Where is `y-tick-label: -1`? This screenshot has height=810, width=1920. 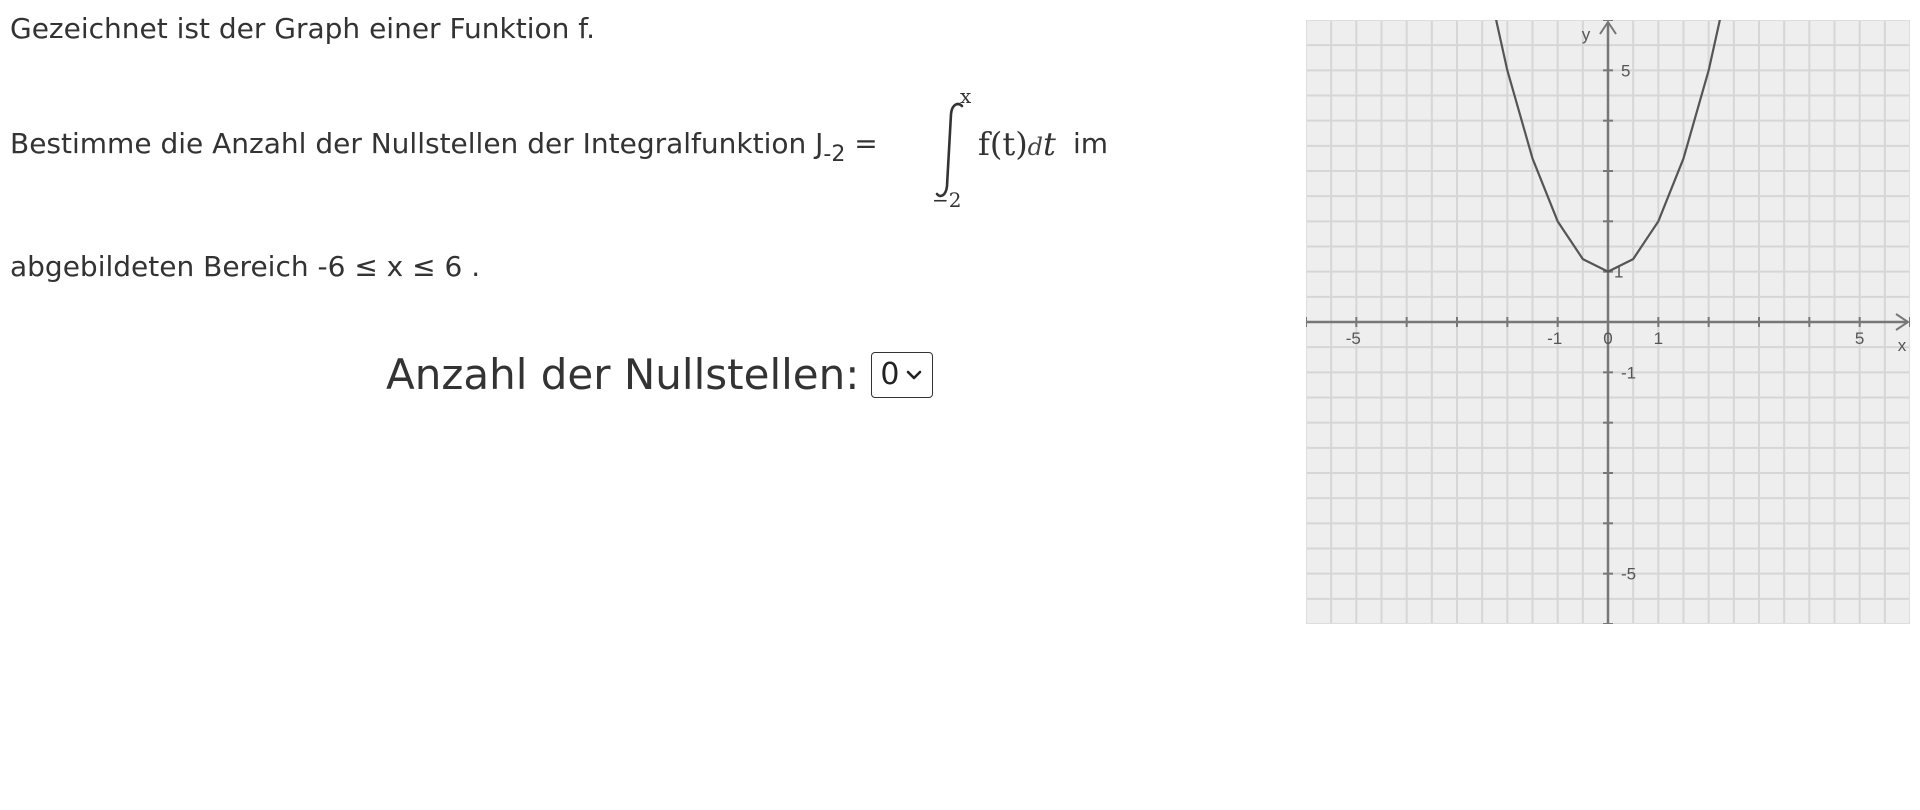 y-tick-label: -1 is located at coordinates (1628, 372).